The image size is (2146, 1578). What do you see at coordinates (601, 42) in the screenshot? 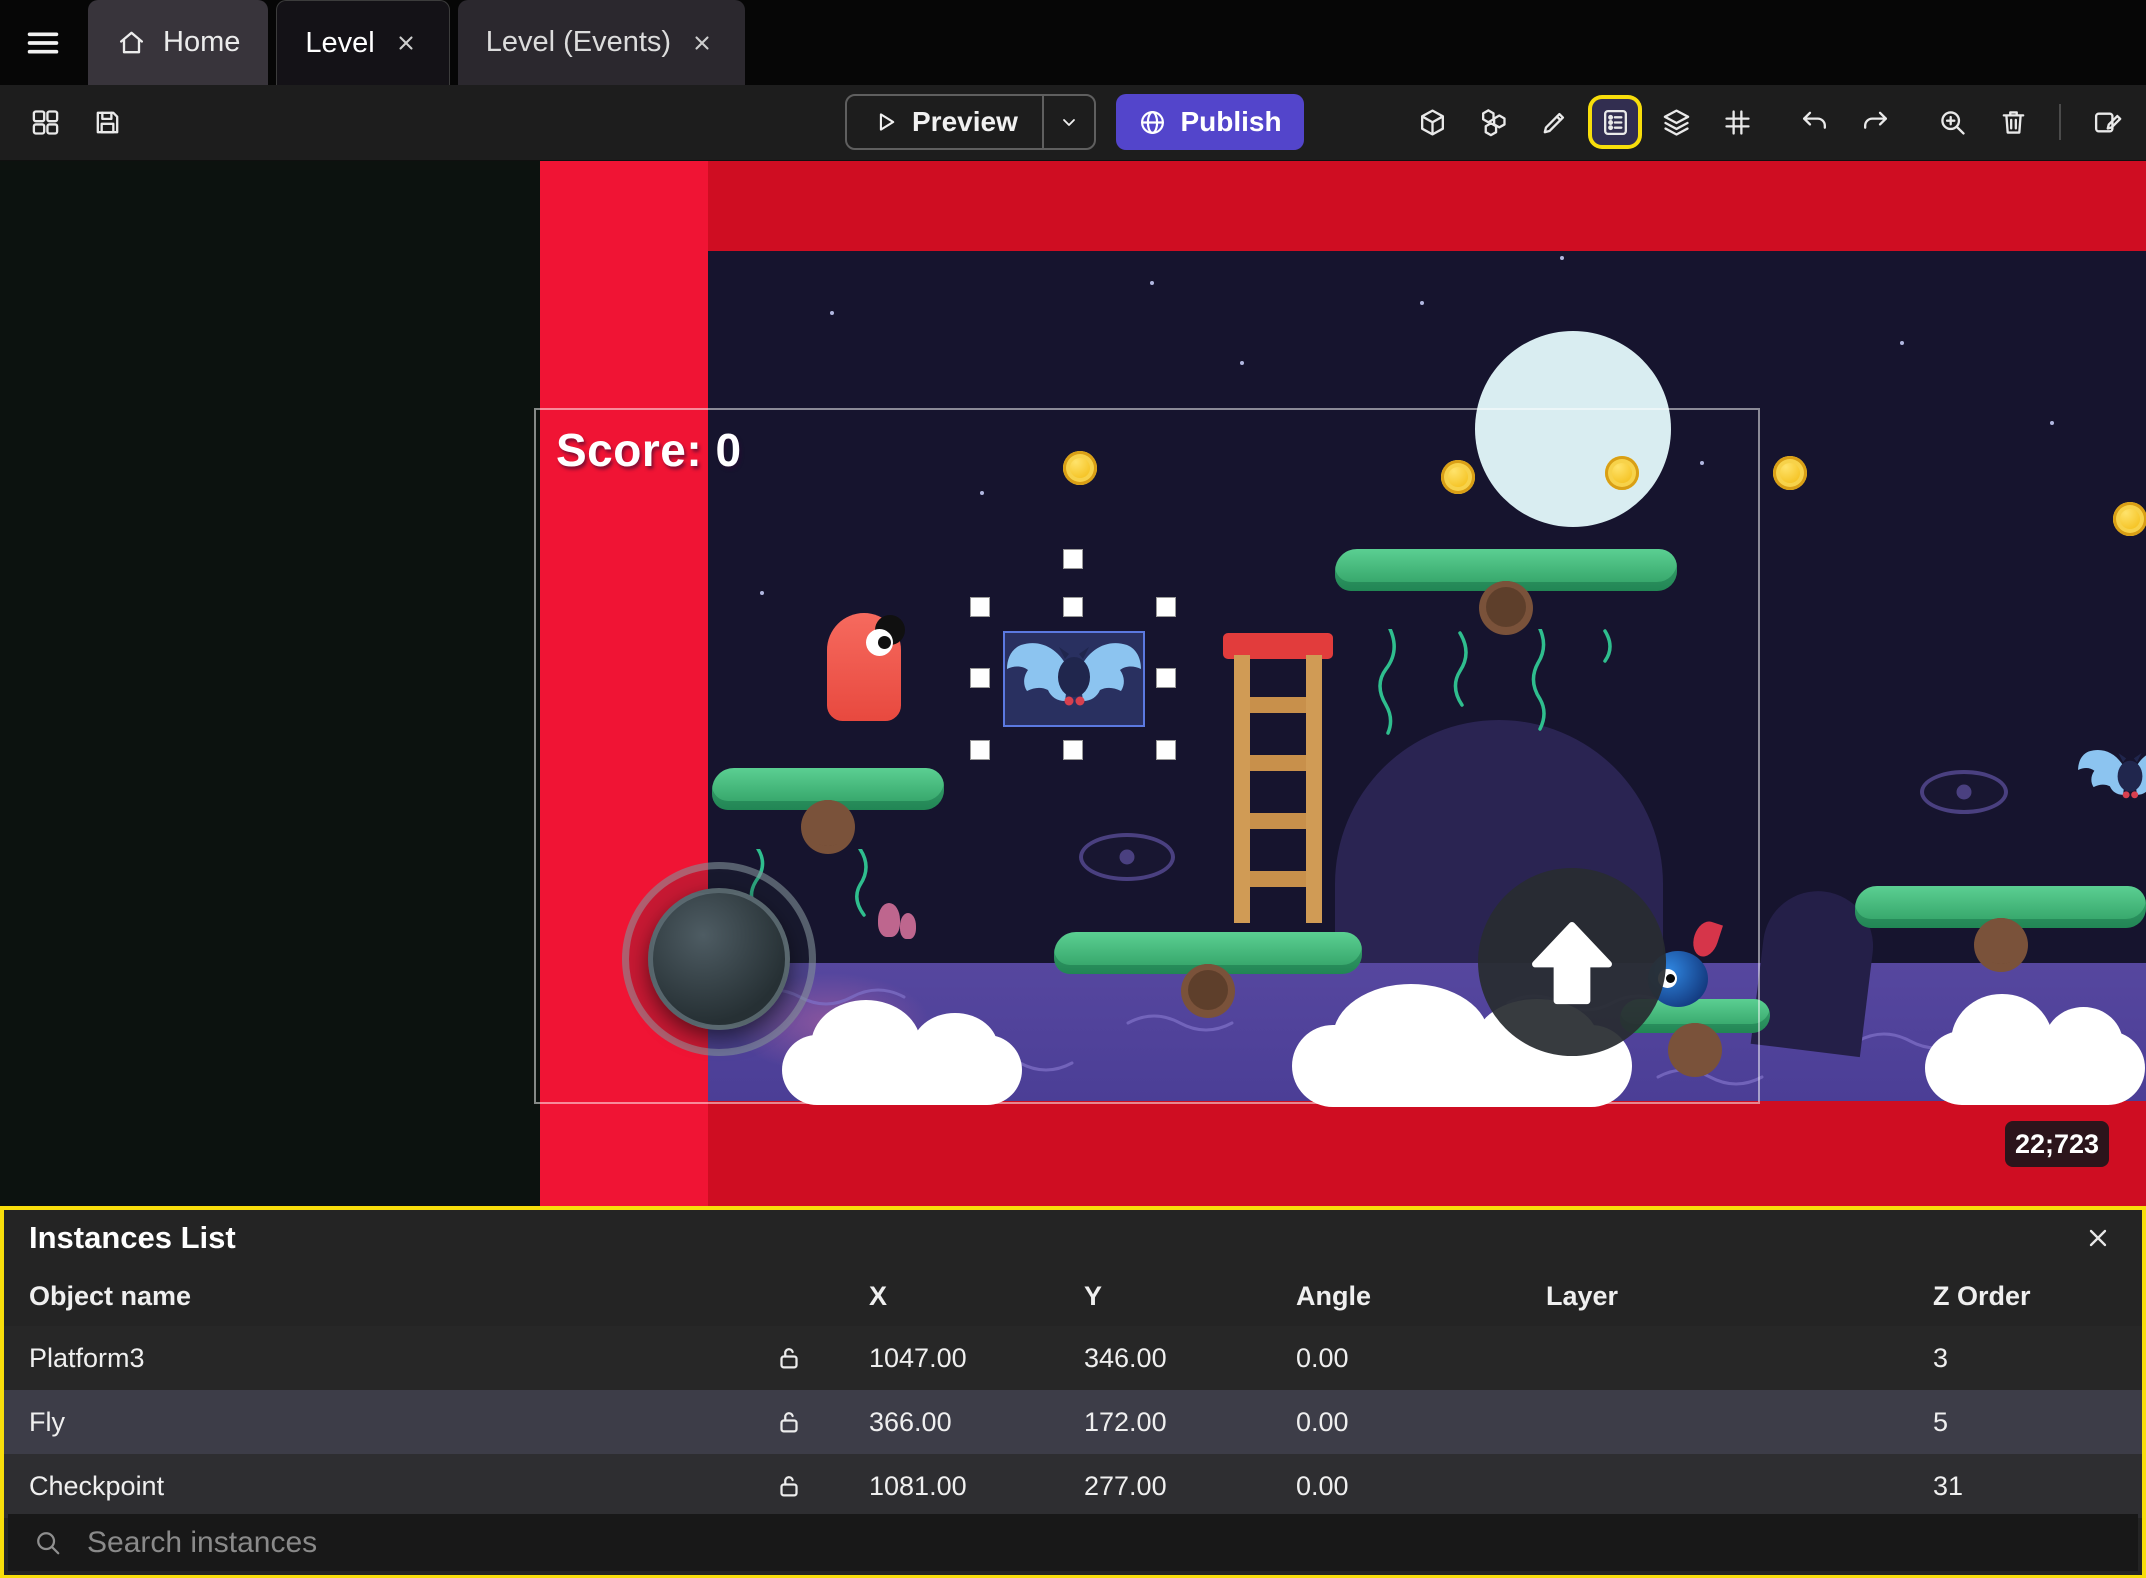
I see `tab-level-events: Level (Events)` at bounding box center [601, 42].